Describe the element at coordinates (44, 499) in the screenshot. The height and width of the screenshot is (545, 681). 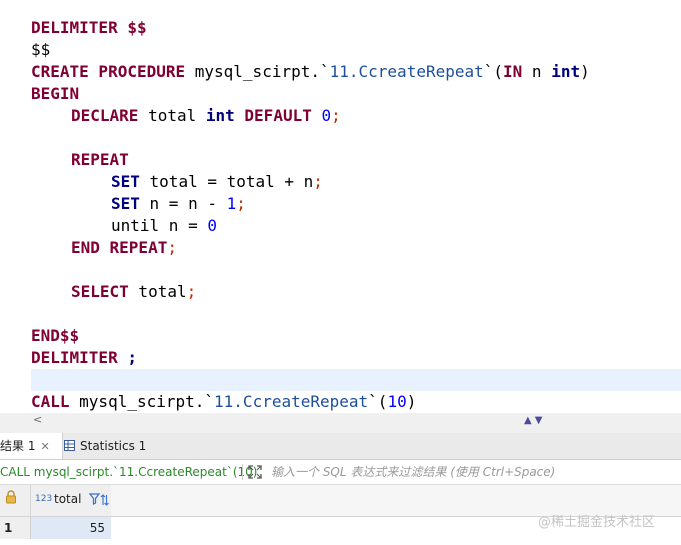
I see `numeric-type-icon: 123` at that location.